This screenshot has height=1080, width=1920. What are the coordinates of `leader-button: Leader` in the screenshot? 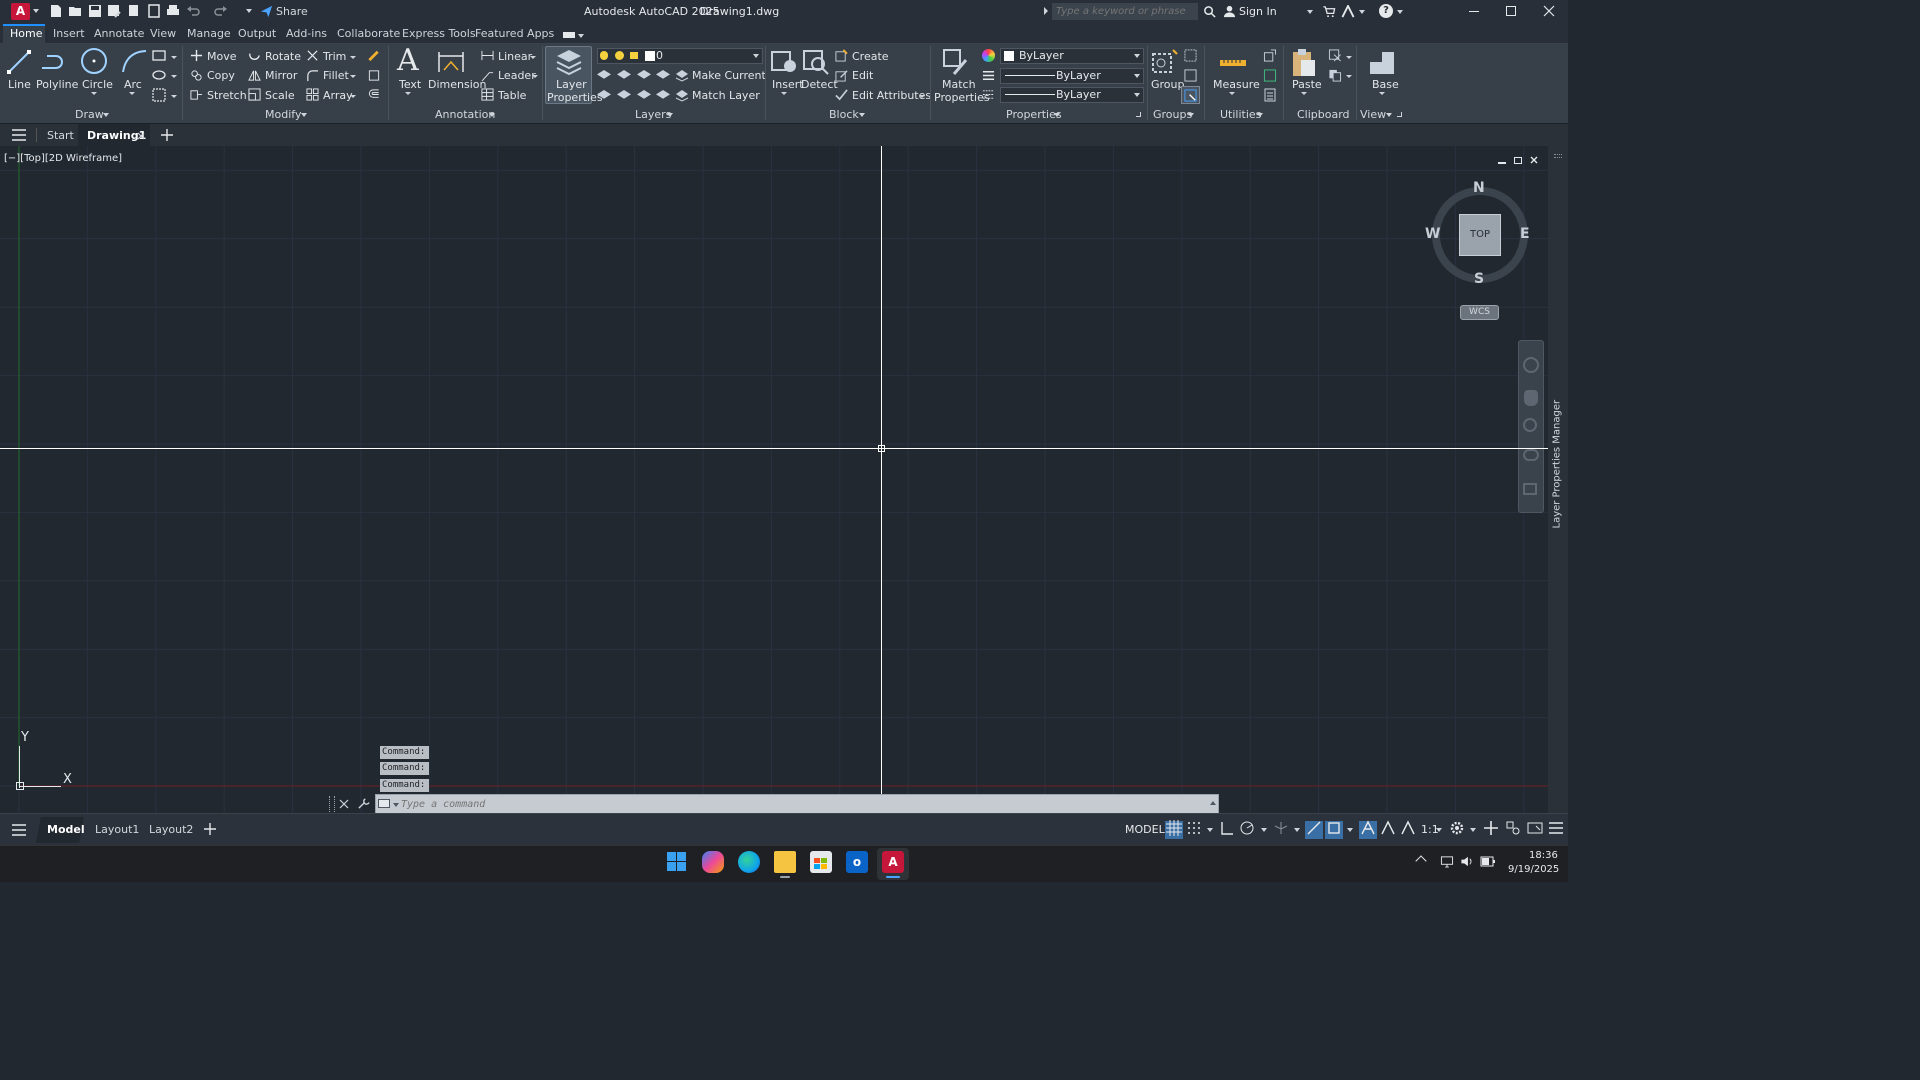 It's located at (517, 75).